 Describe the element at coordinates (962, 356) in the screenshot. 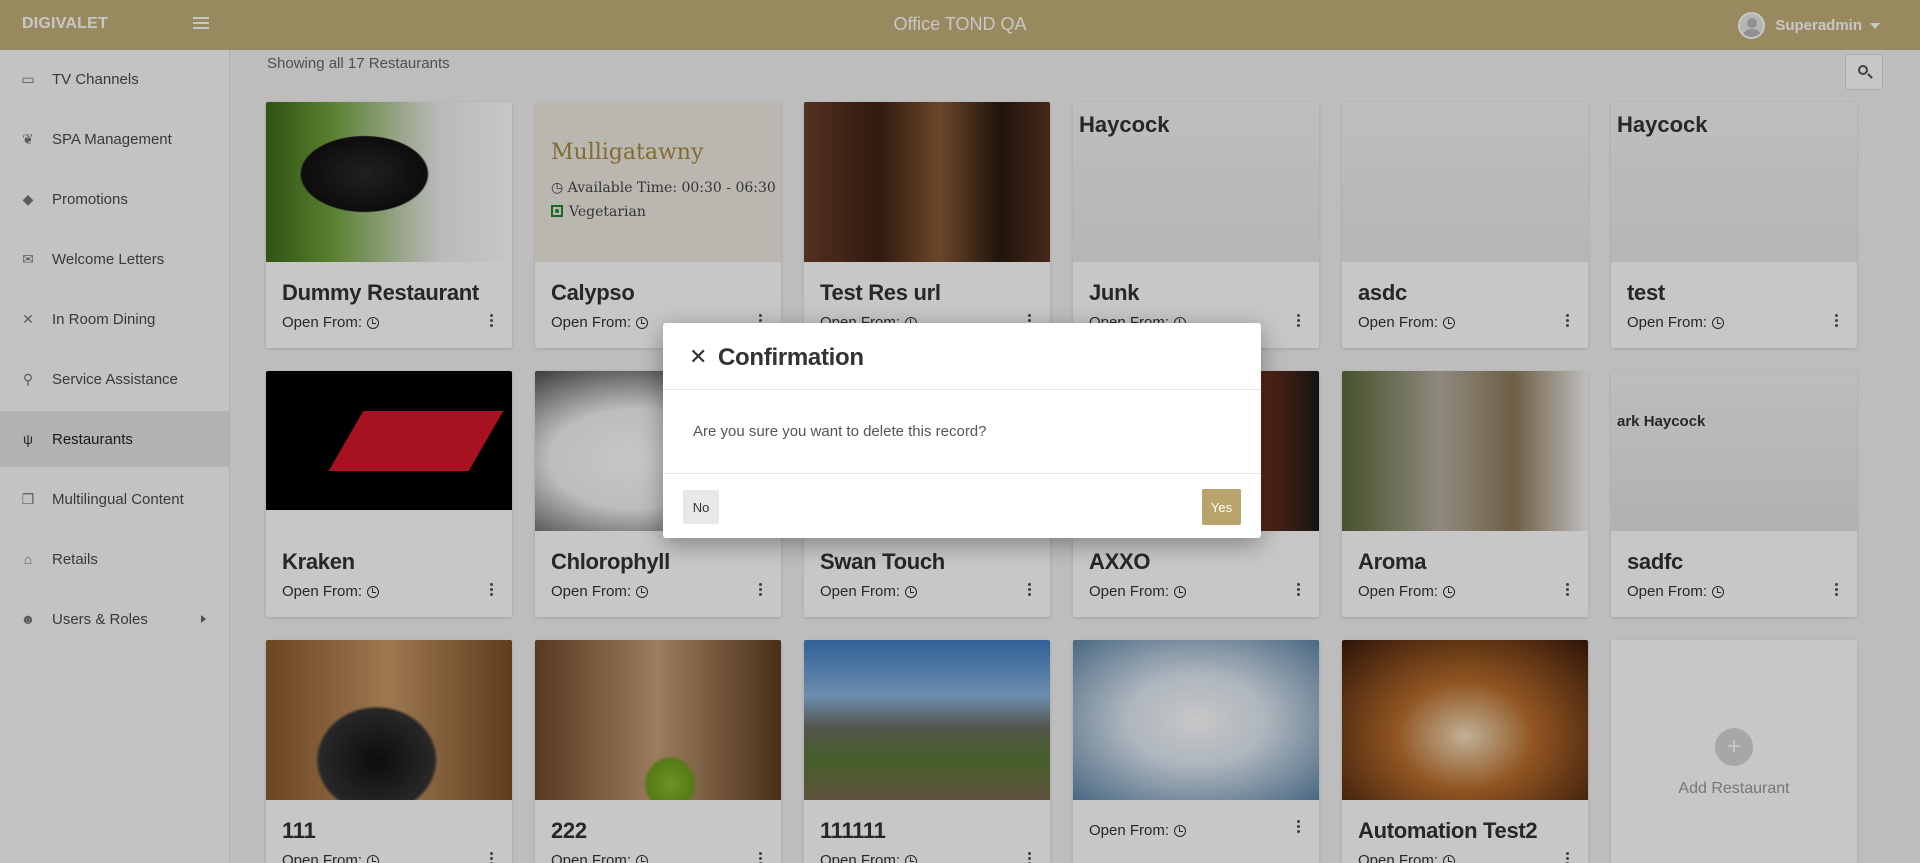

I see `dialog-header: ✕ Confirmation` at that location.